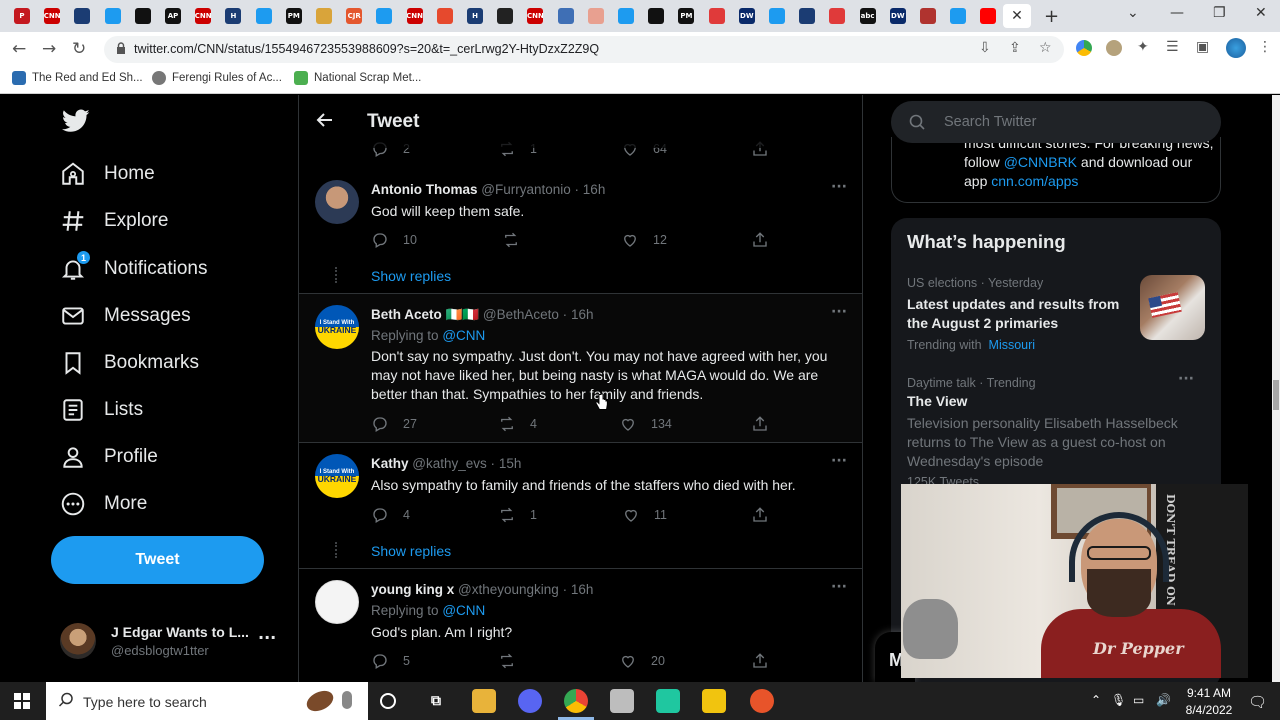  I want to click on forward-button: →, so click(49, 49).